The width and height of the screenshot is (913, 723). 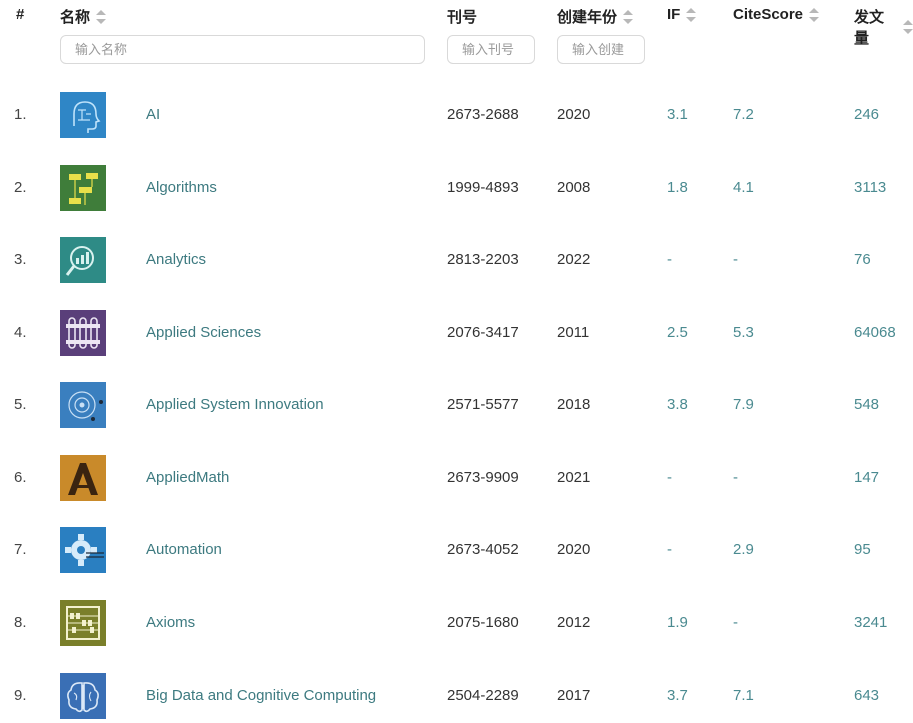 I want to click on table-row: 6. AppliedMath 2673-9909 2021 - - 147, so click(x=456, y=478).